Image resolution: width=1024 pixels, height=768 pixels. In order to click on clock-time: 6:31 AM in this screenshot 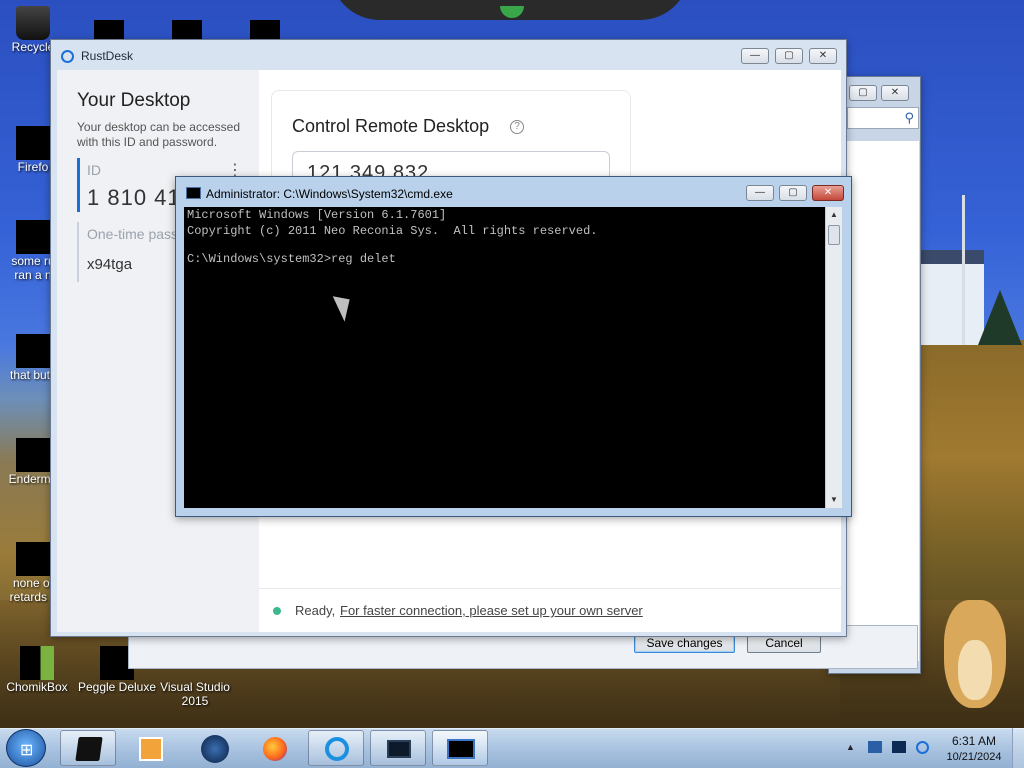, I will do `click(974, 741)`.